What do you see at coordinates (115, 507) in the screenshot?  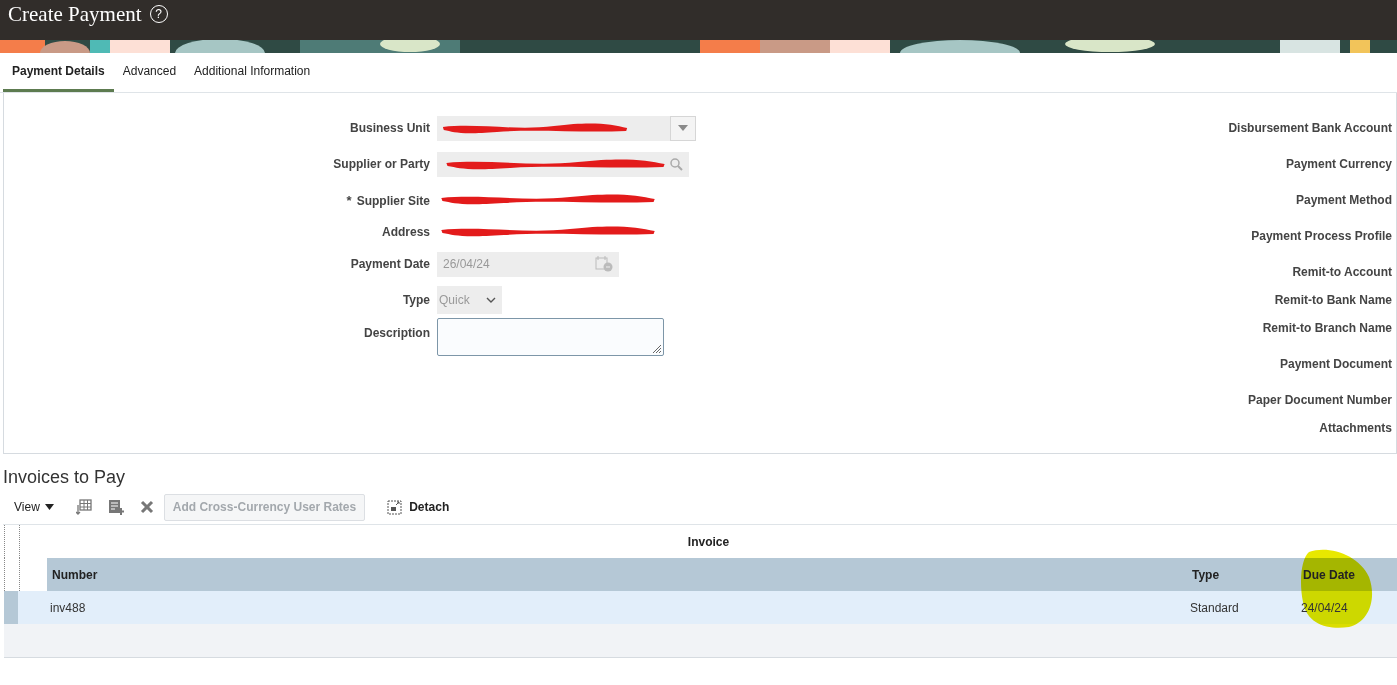 I see `add-row-icon` at bounding box center [115, 507].